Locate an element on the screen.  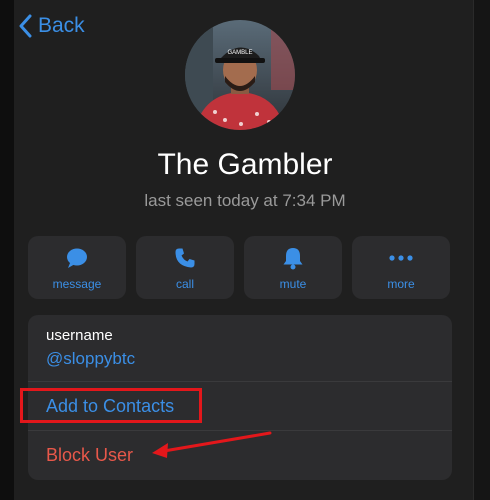
contact-name: The Gambler is located at coordinates (245, 164).